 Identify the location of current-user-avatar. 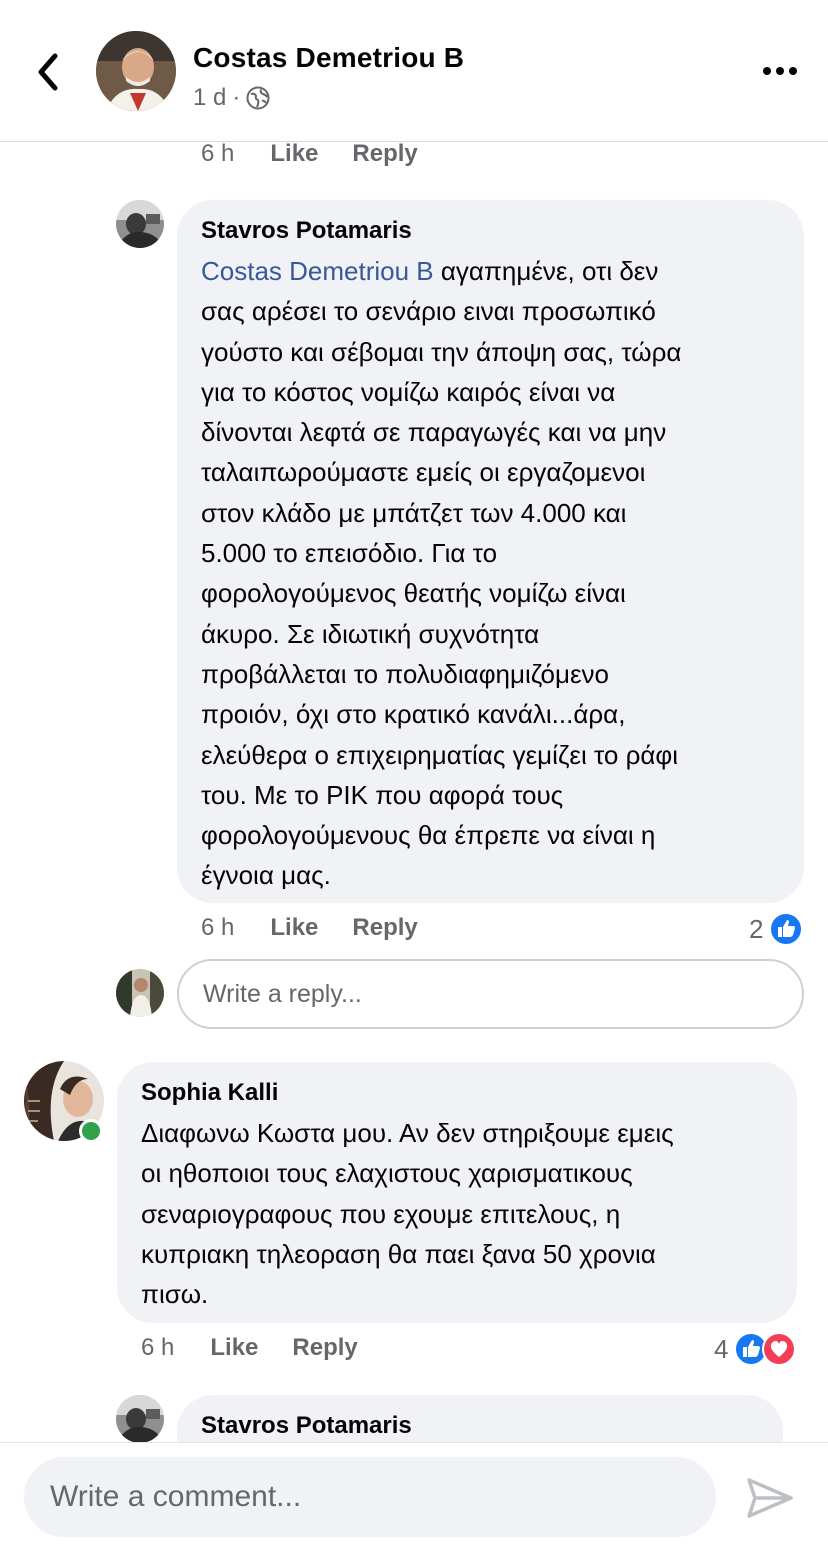
(140, 993).